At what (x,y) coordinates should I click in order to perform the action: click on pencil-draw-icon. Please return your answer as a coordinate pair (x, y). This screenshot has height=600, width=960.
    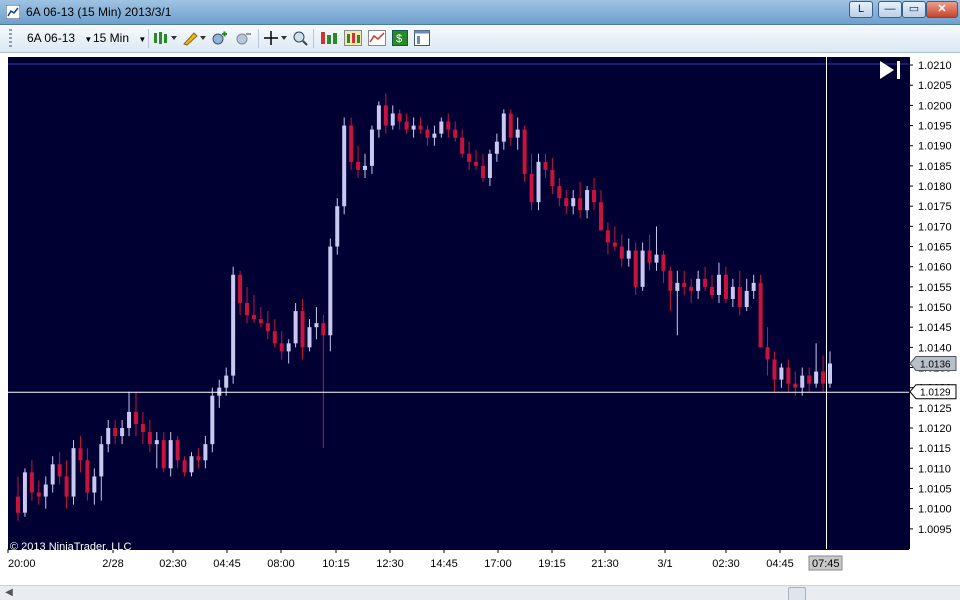
    Looking at the image, I should click on (194, 38).